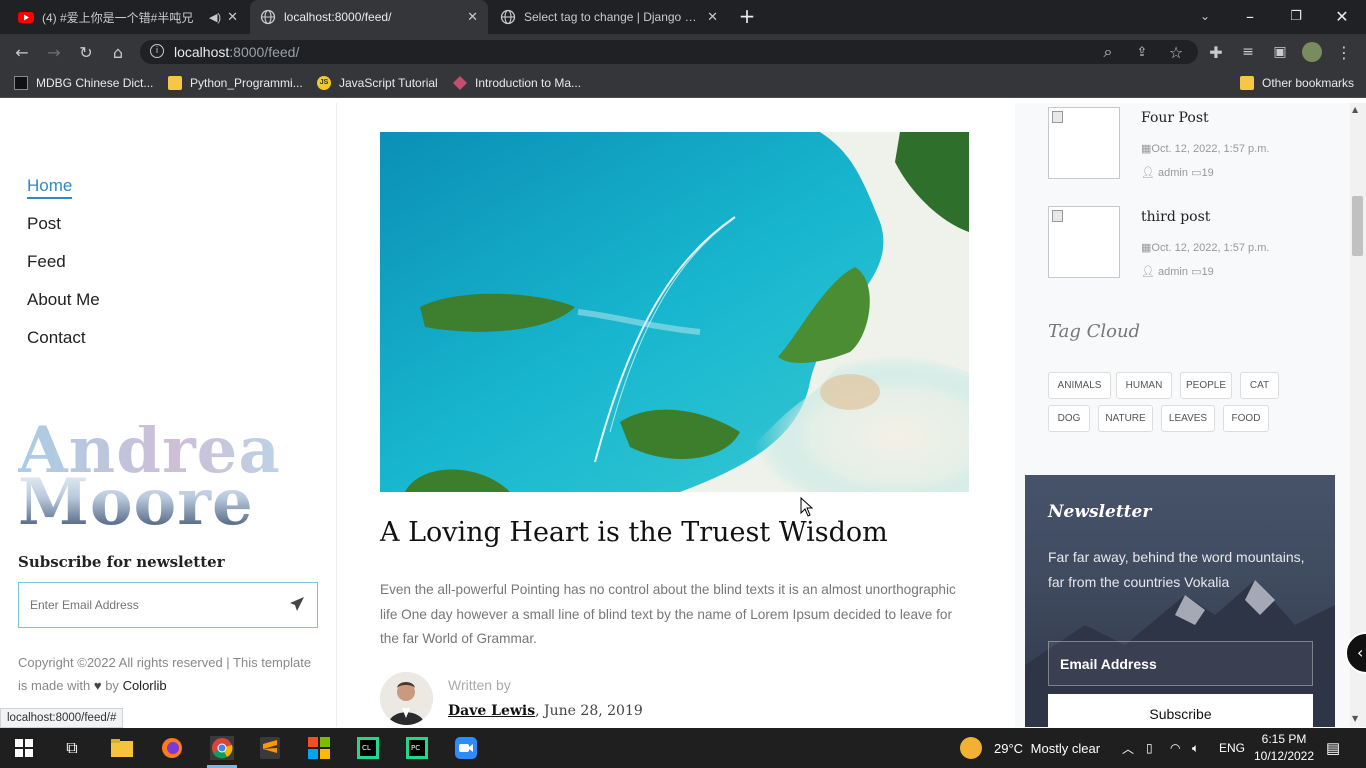  Describe the element at coordinates (86, 52) in the screenshot. I see `reload-icon: ↻` at that location.